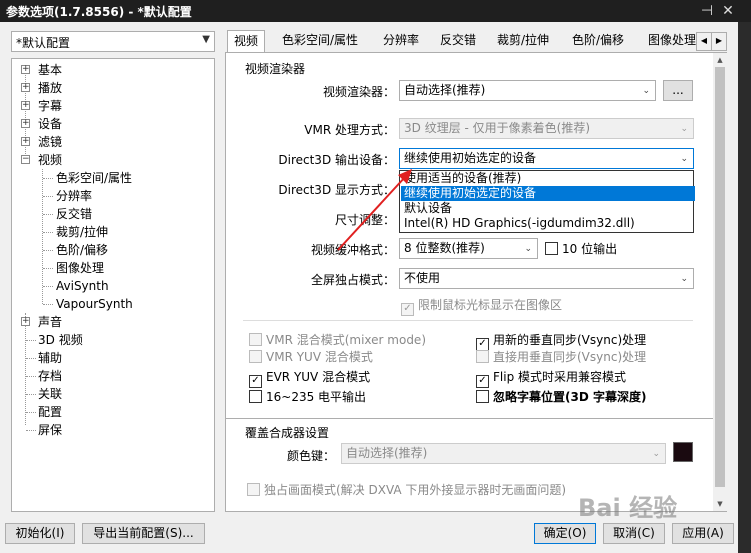 The height and width of the screenshot is (553, 751). Describe the element at coordinates (561, 357) in the screenshot. I see `direct-vsync-checkbox: 直接用垂直同步(Vsync)处理` at that location.